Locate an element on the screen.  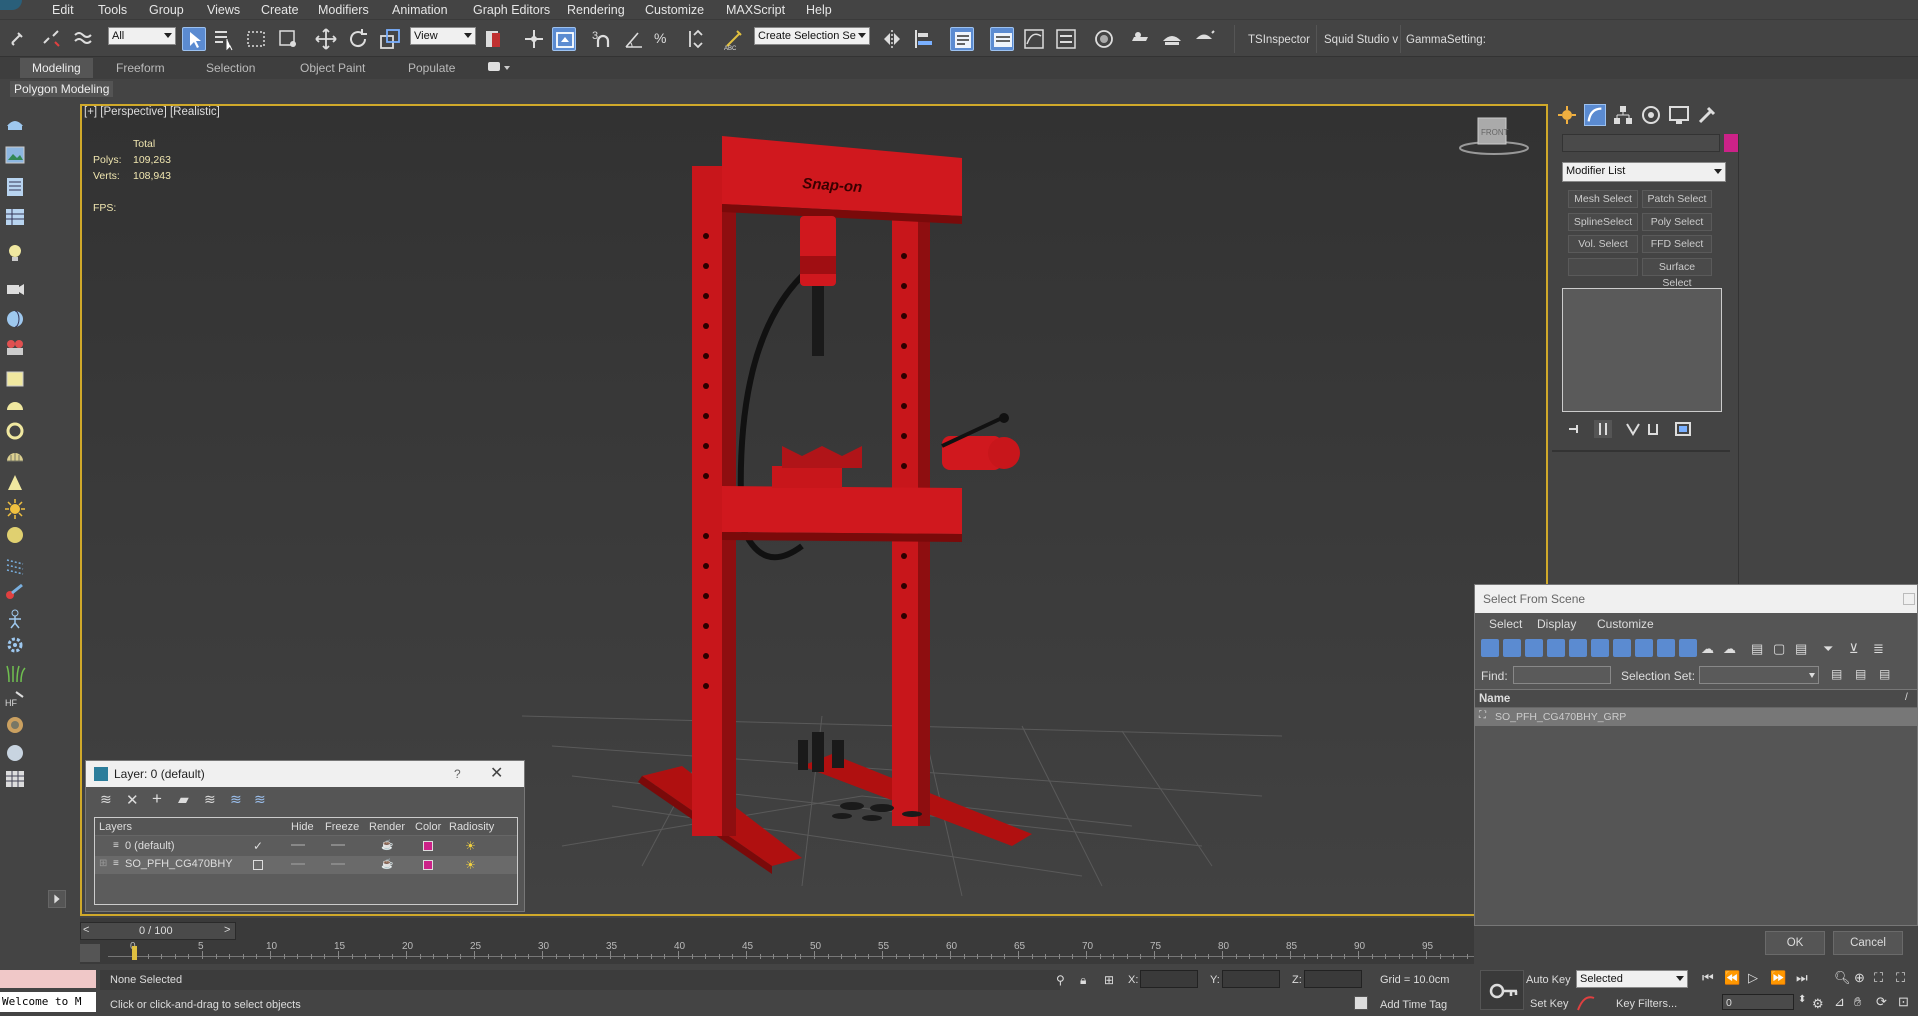
orbit-icon: ⟳ is located at coordinates (1881, 1002).